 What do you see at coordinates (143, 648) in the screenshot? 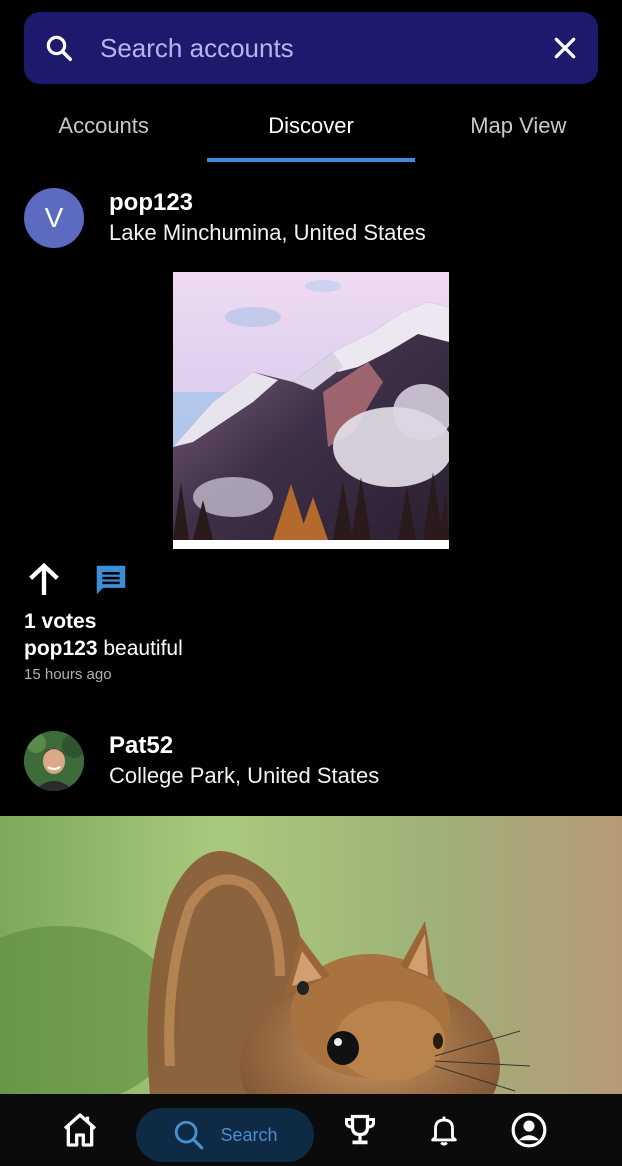
I see `caption-text: beautiful` at bounding box center [143, 648].